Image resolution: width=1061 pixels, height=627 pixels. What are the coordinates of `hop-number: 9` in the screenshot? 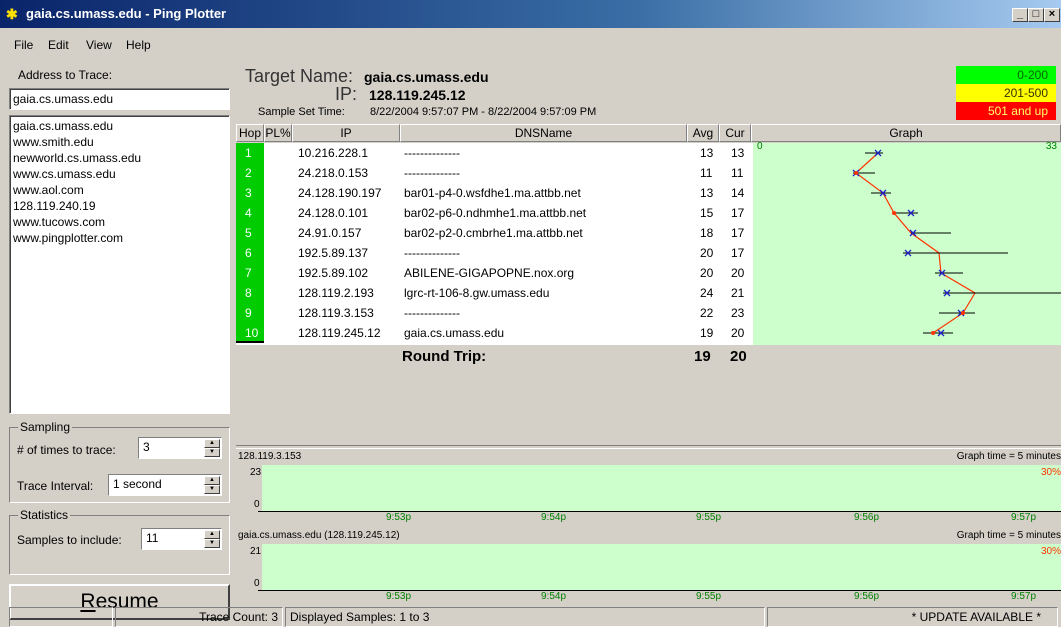 It's located at (250, 313).